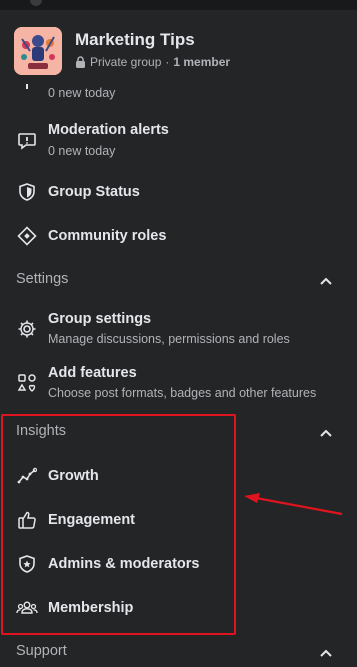 This screenshot has height=667, width=357. What do you see at coordinates (42, 279) in the screenshot?
I see `section-header-settings: Settings` at bounding box center [42, 279].